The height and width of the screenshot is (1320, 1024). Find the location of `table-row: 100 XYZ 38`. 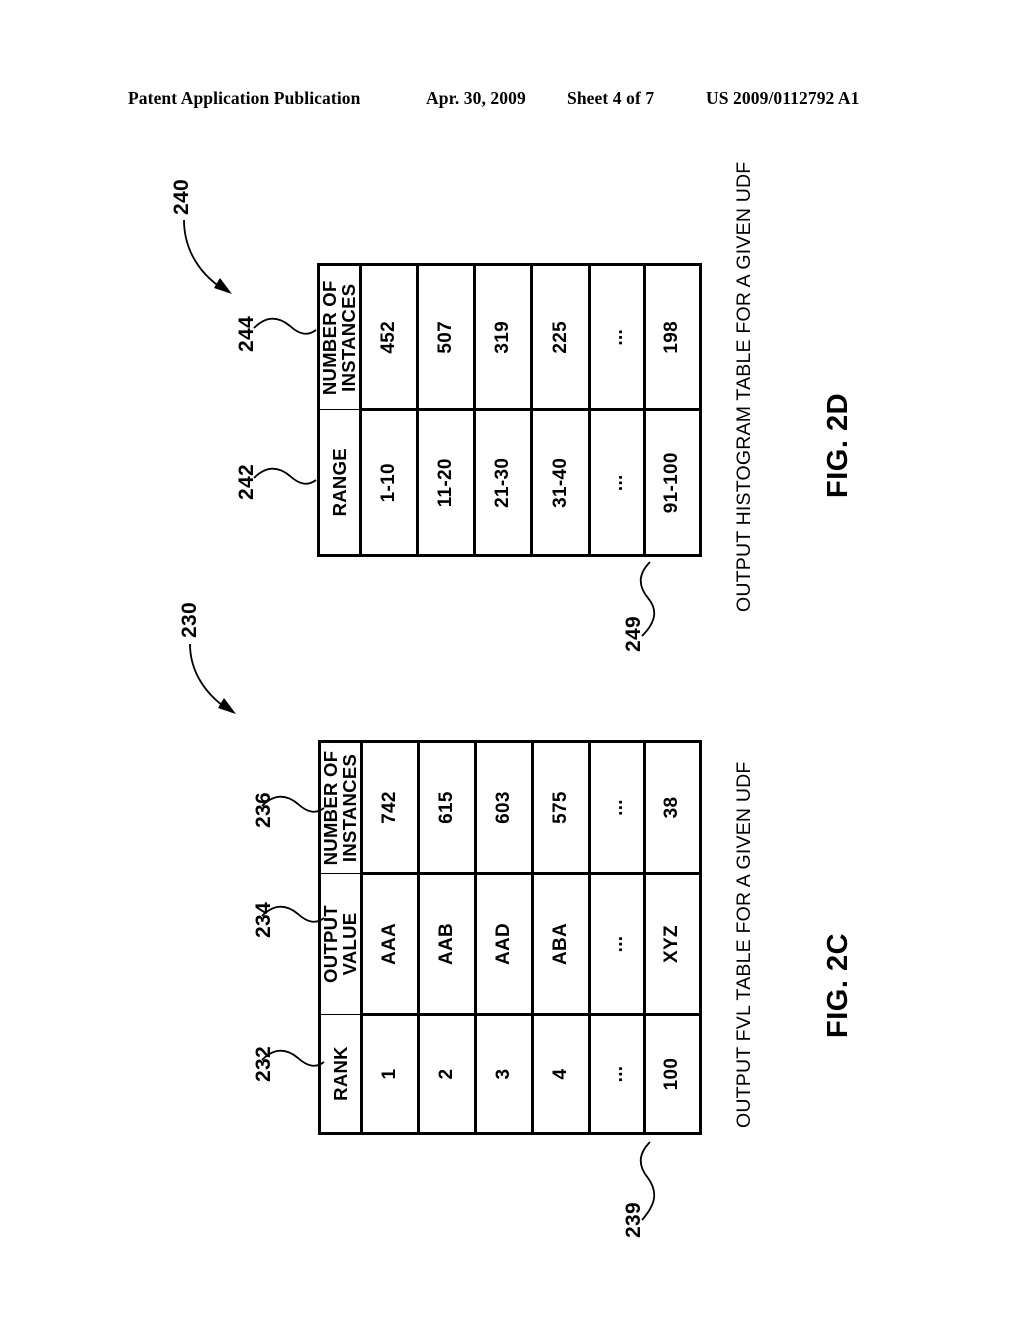

table-row: 100 XYZ 38 is located at coordinates (672, 937).